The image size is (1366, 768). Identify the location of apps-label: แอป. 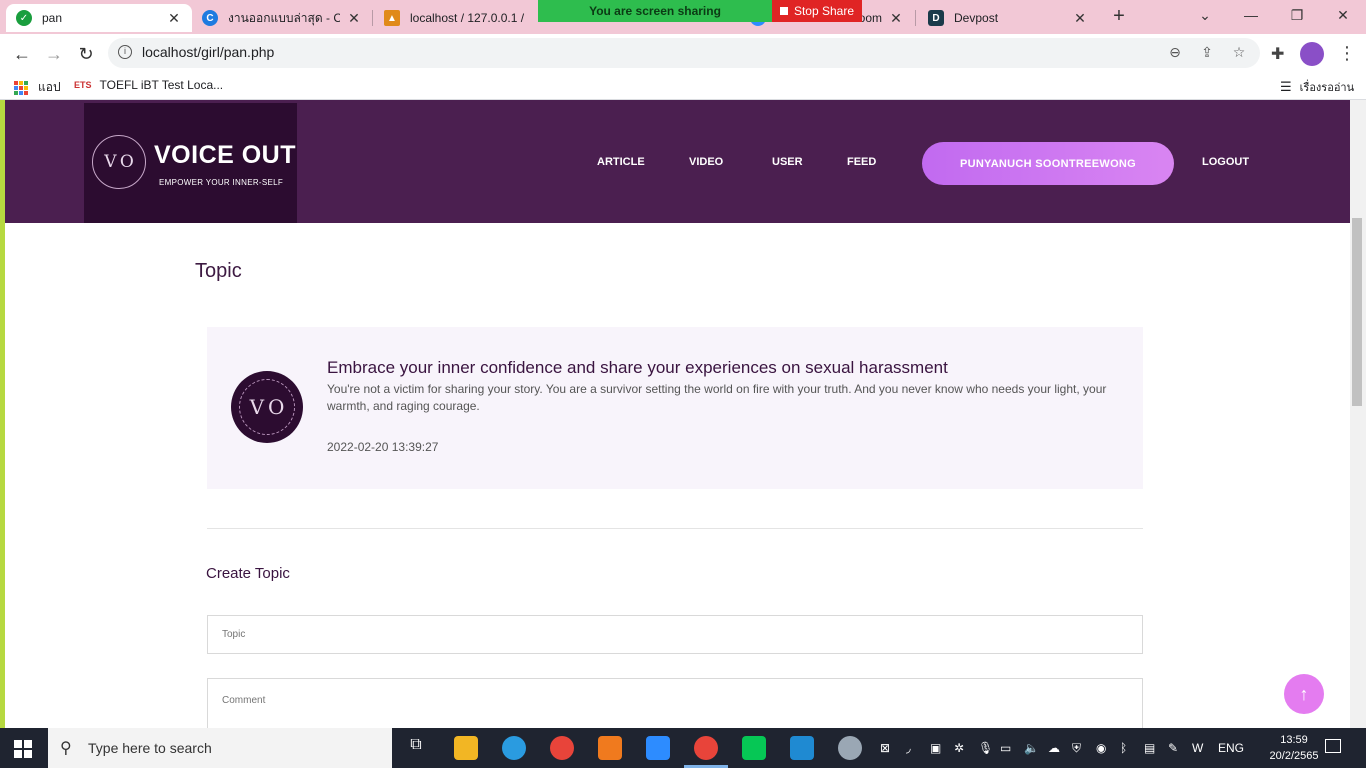
(49, 87).